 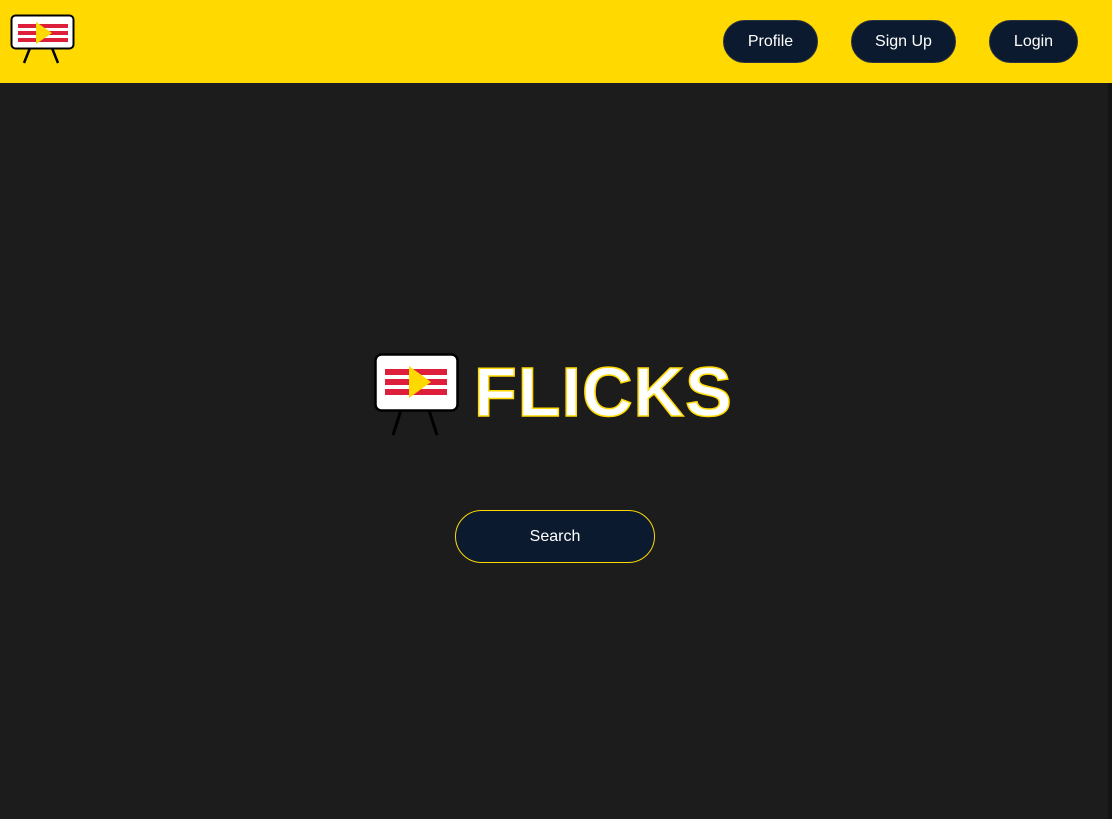 What do you see at coordinates (1110, 451) in the screenshot?
I see `scrollbar-edge` at bounding box center [1110, 451].